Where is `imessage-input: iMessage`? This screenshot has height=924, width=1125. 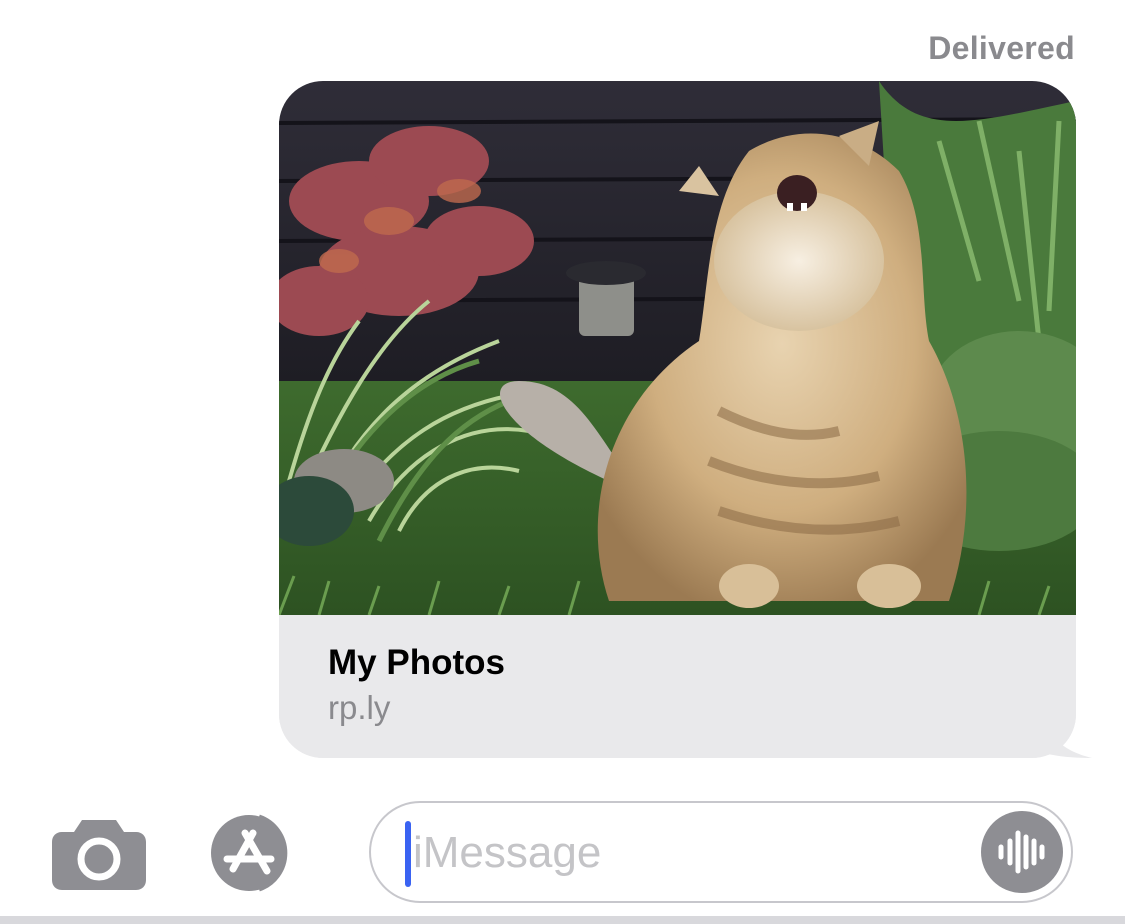 imessage-input: iMessage is located at coordinates (721, 852).